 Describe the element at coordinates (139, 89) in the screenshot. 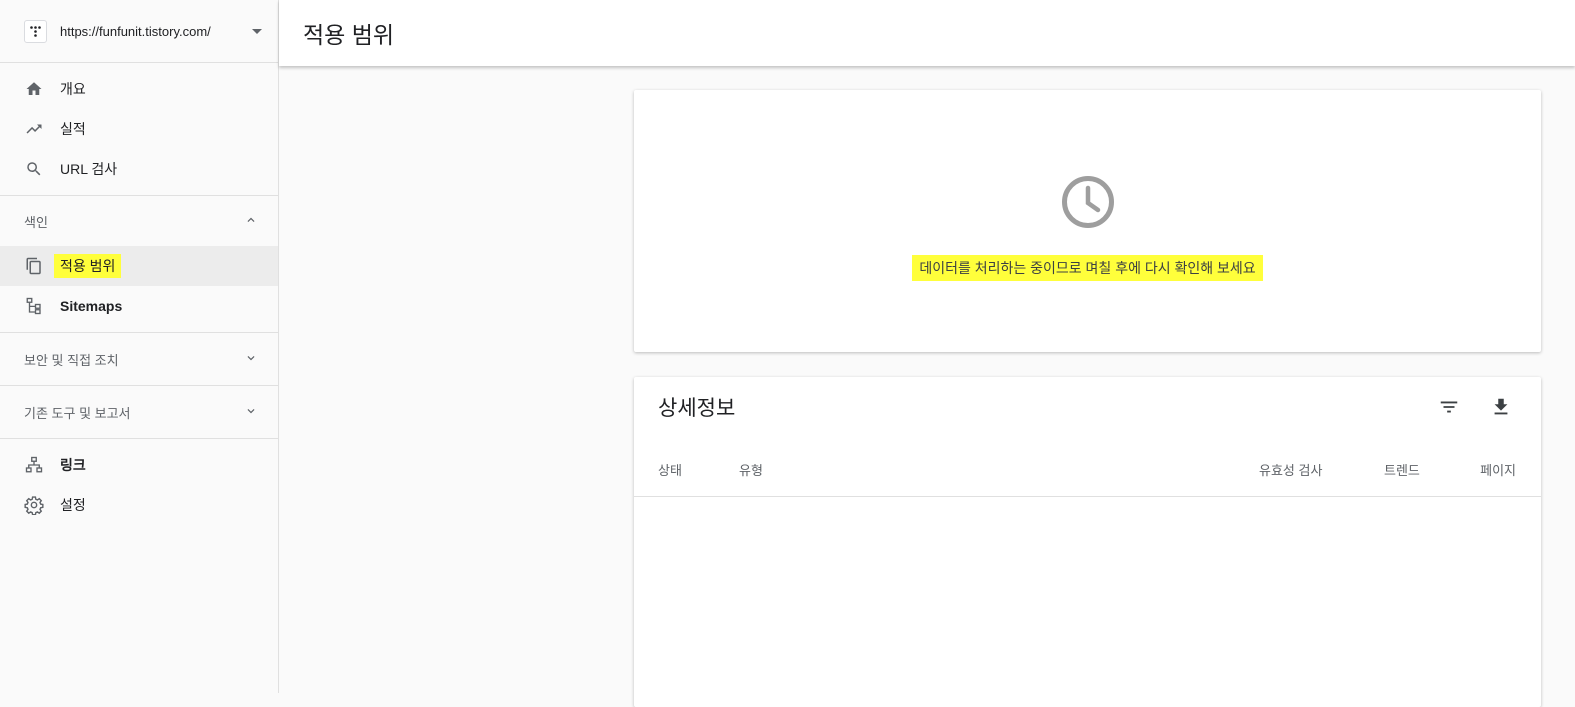

I see `nav-item-overview: 개요` at that location.